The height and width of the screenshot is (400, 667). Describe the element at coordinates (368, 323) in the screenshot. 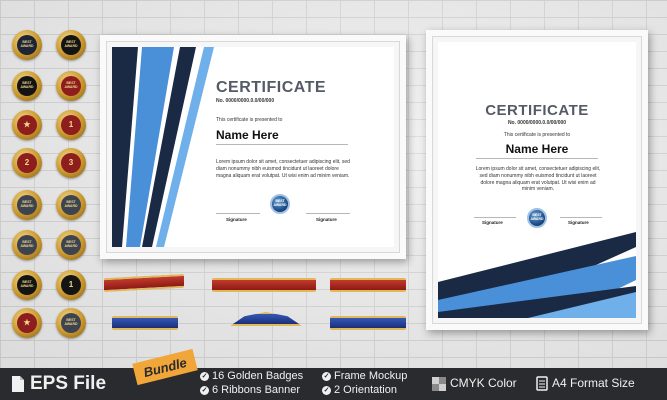

I see `ribbon-blue-banner` at that location.